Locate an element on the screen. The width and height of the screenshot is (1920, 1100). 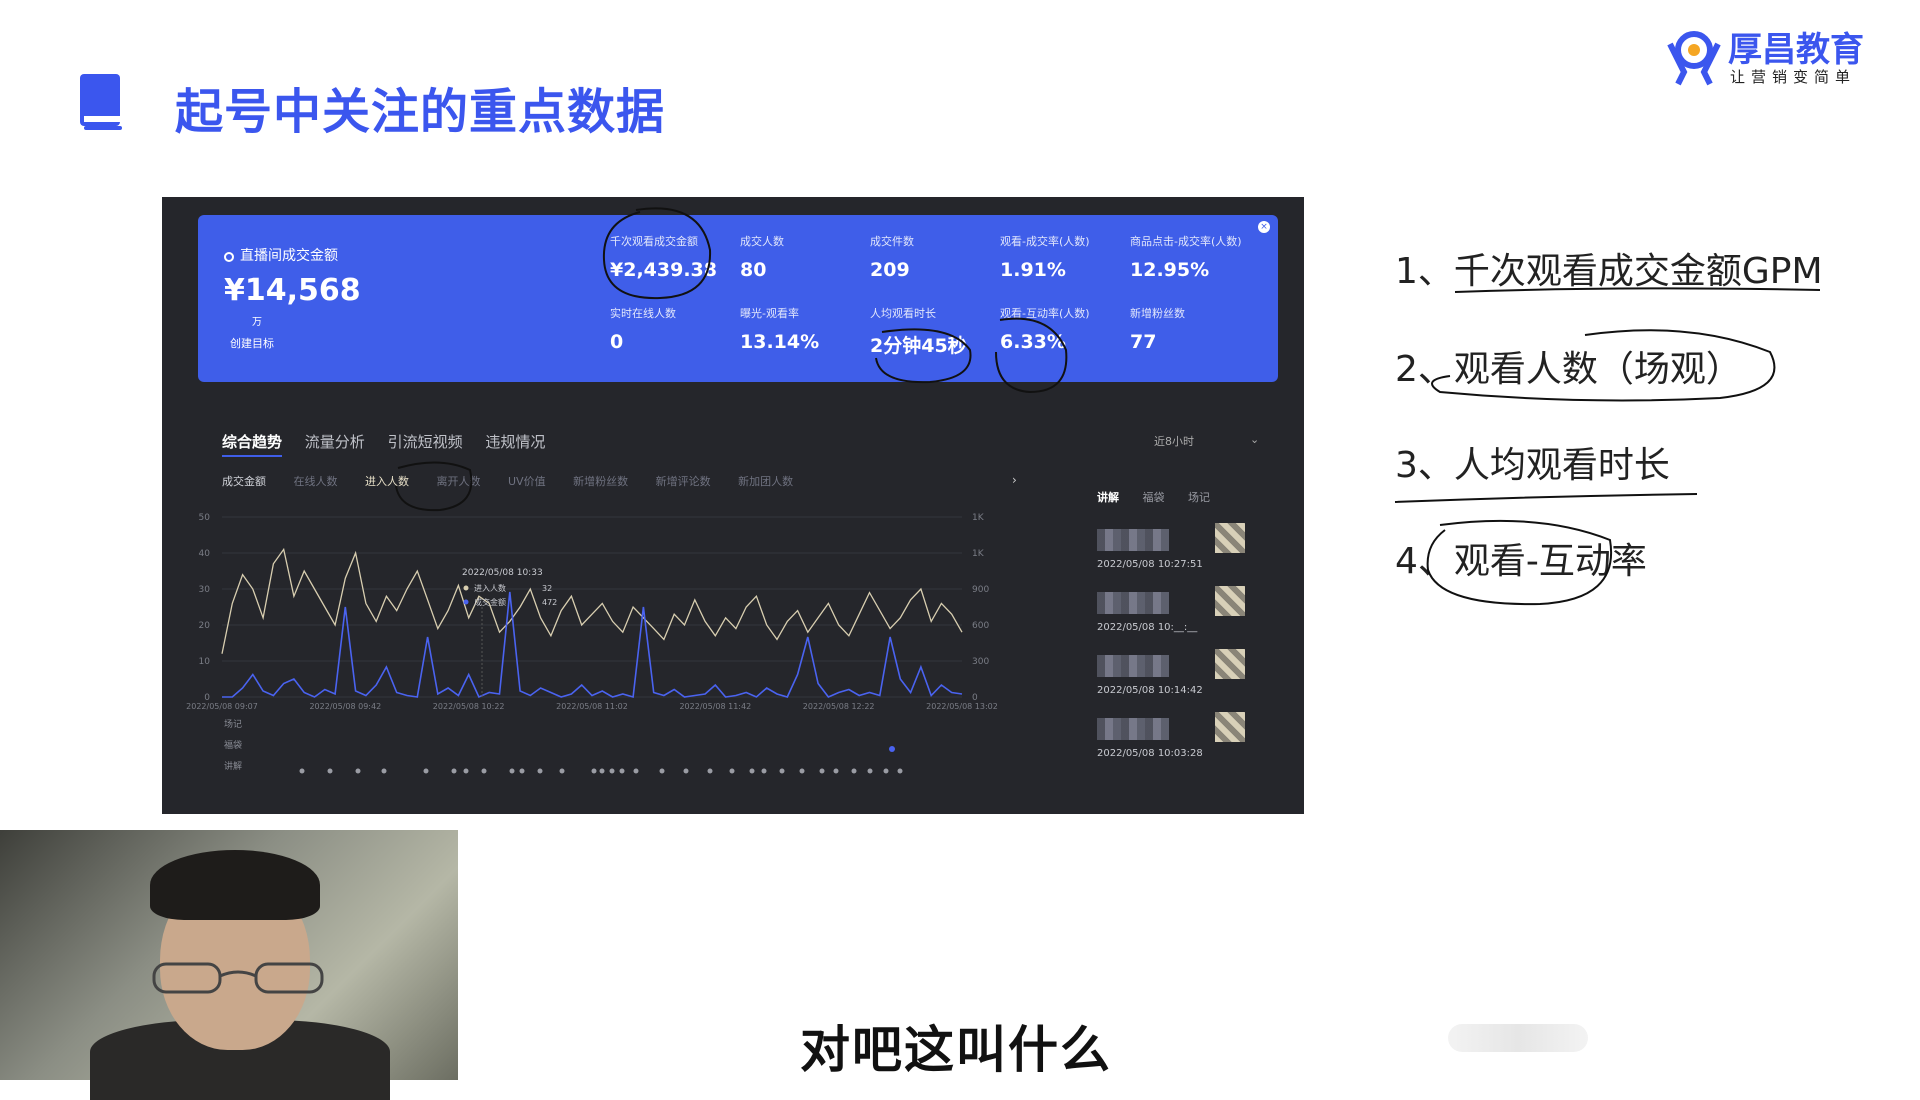
legend-item: 成交金额 is located at coordinates (244, 481).